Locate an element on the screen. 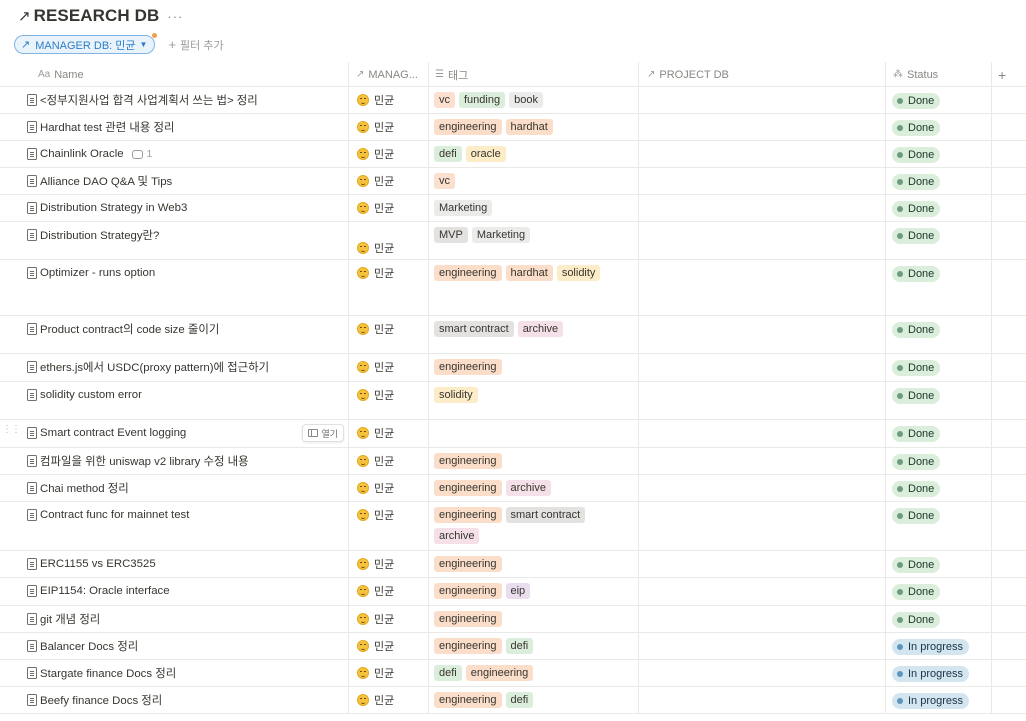  tags-cell: engineering hardhat is located at coordinates (533, 127).